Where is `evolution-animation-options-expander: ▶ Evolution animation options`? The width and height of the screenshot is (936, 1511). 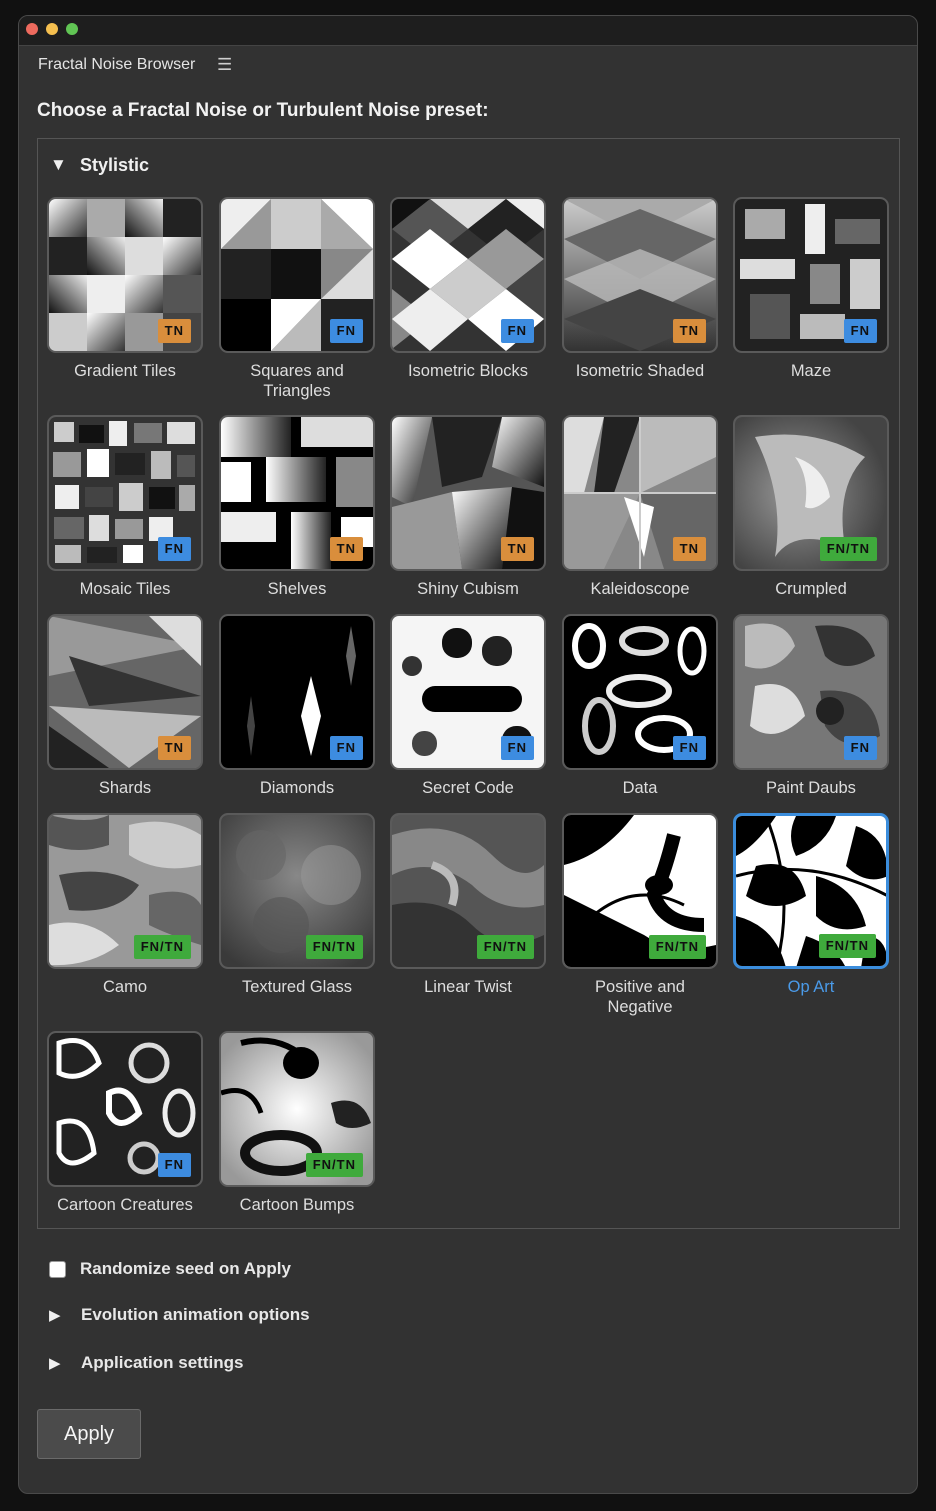 evolution-animation-options-expander: ▶ Evolution animation options is located at coordinates (179, 1315).